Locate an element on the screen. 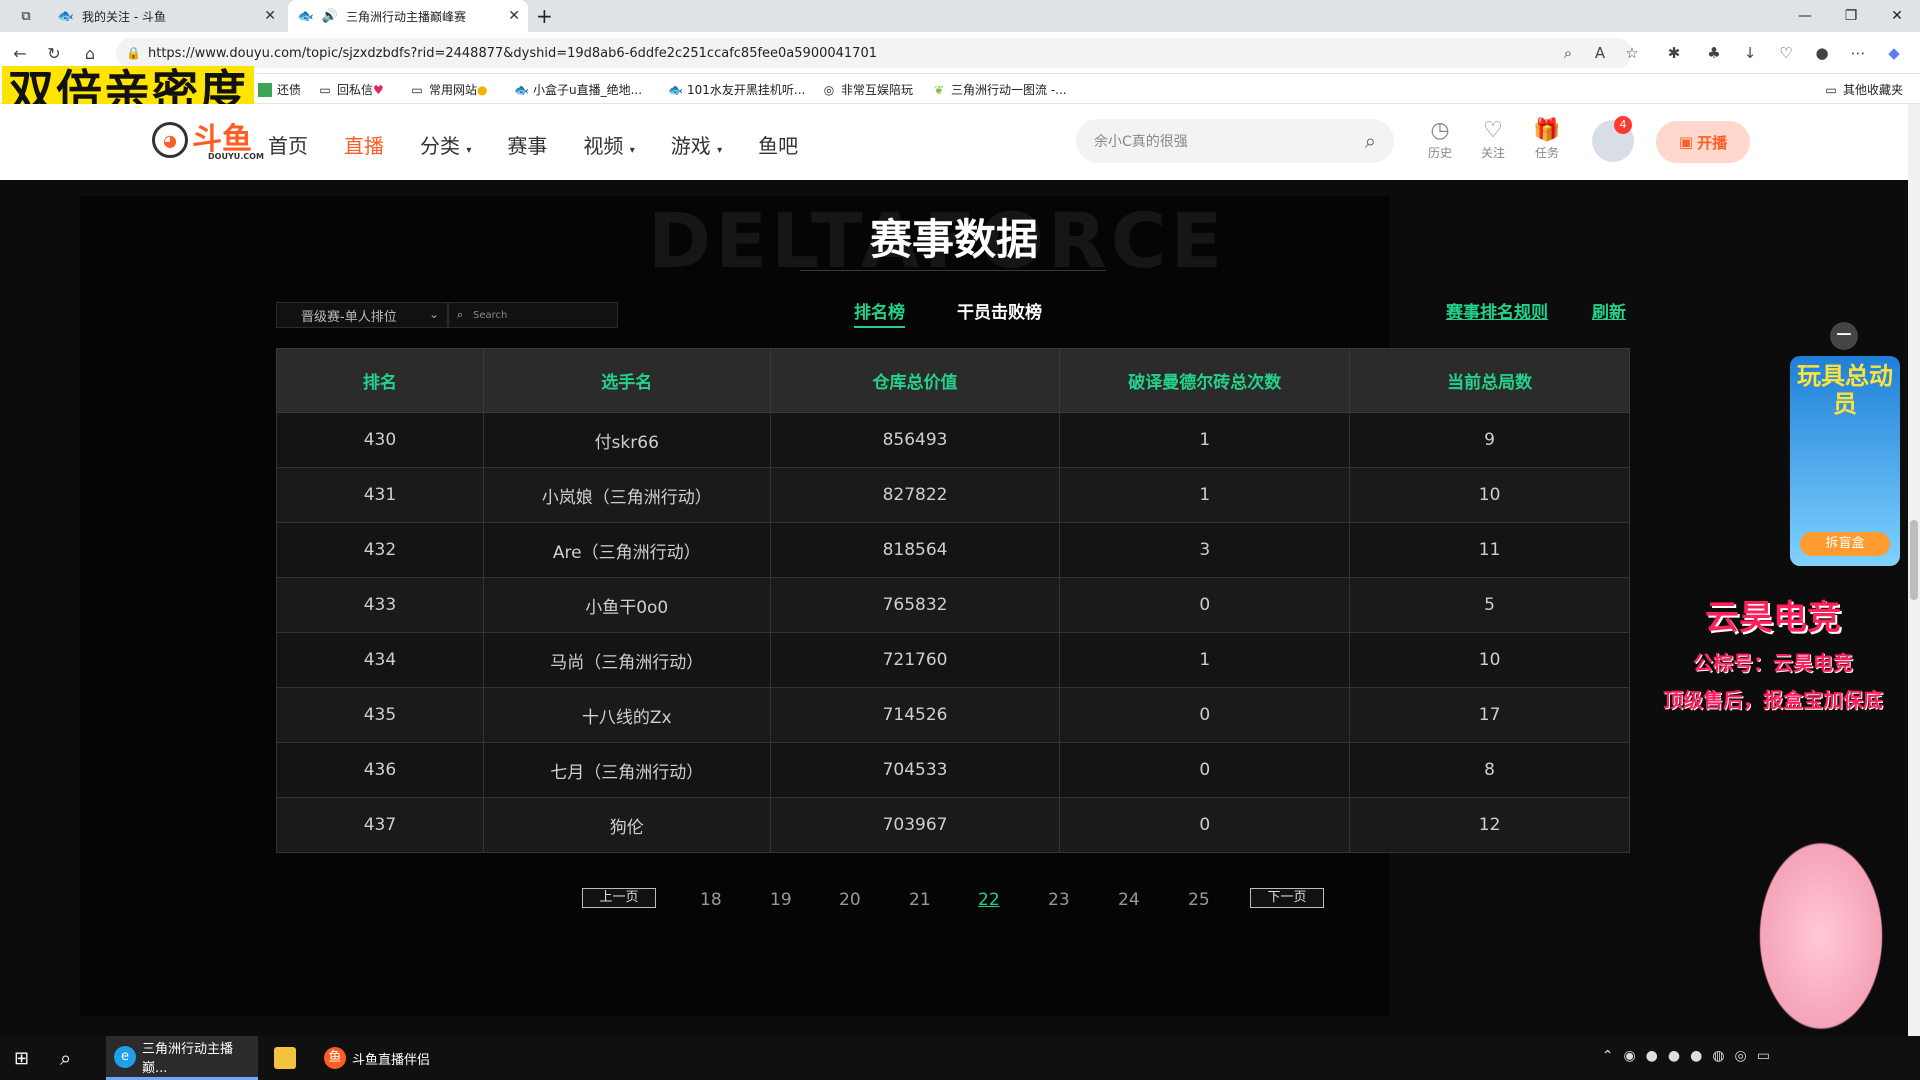 Image resolution: width=1920 pixels, height=1080 pixels. page-link: 21 is located at coordinates (920, 900).